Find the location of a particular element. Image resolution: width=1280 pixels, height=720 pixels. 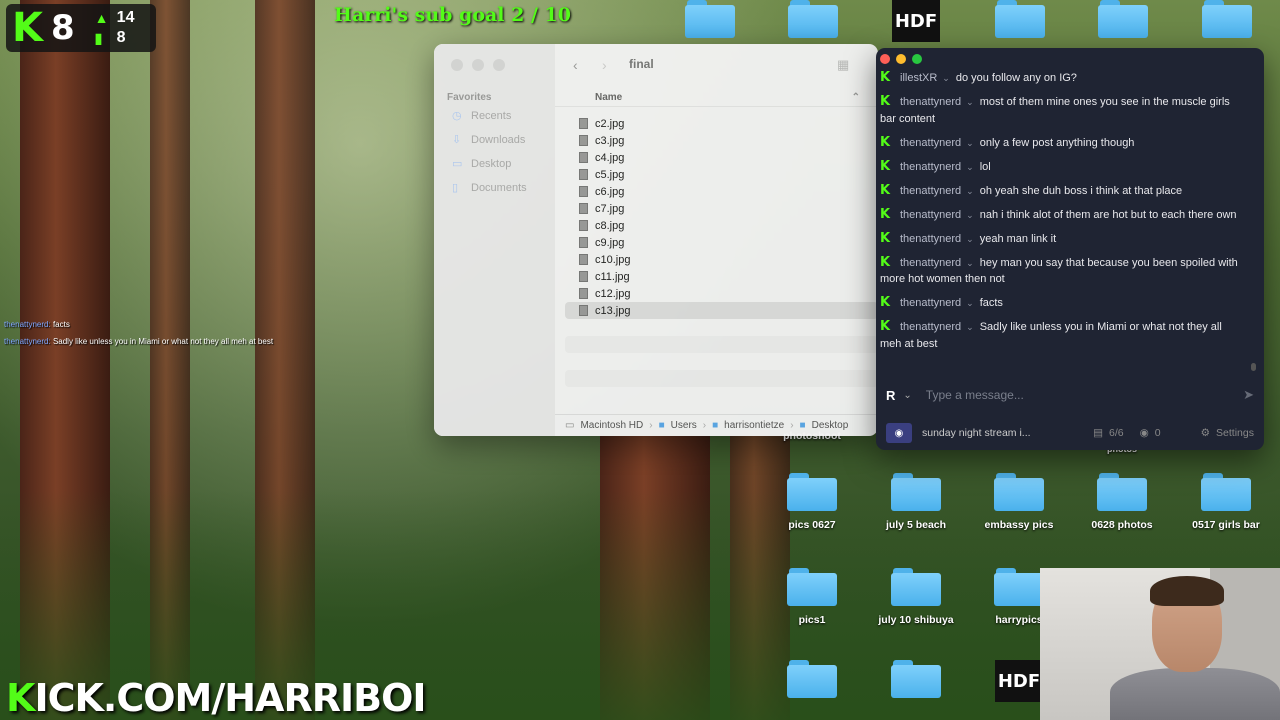

file-row: c12.jpg is located at coordinates (721, 293).